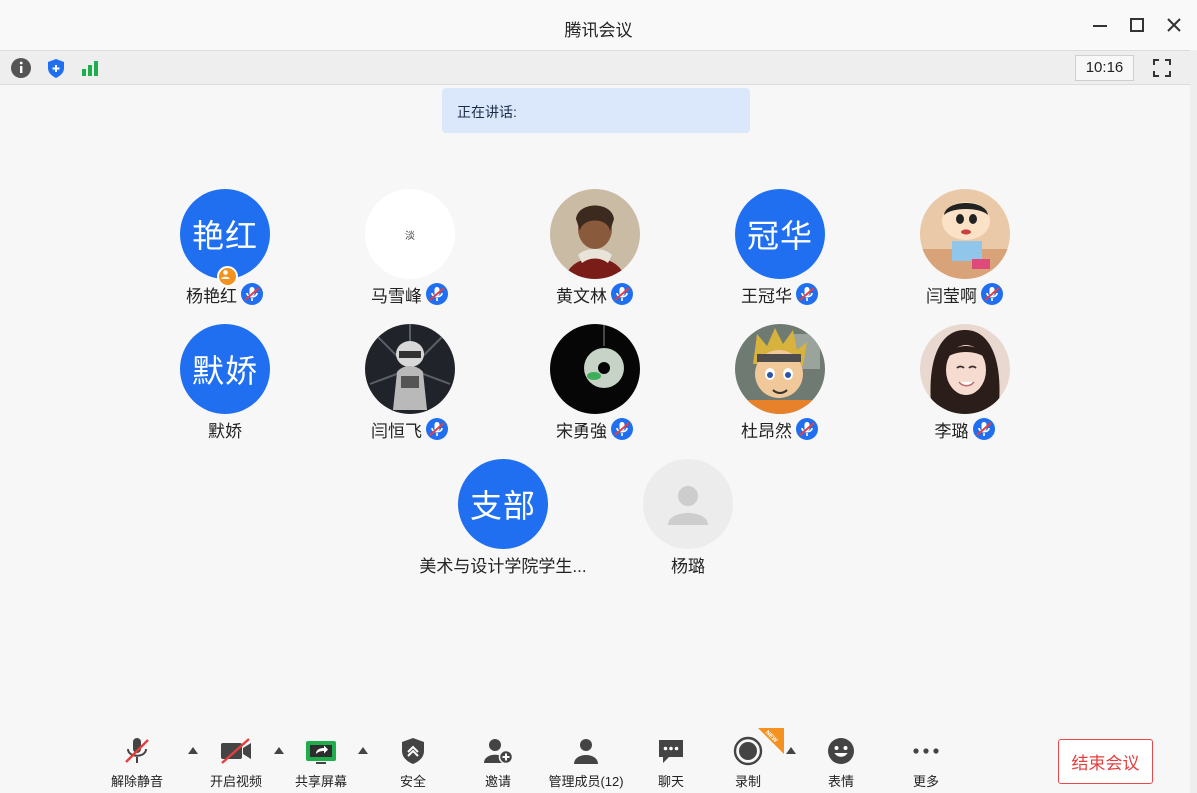 This screenshot has height=793, width=1197. I want to click on chat-icon, so click(671, 751).